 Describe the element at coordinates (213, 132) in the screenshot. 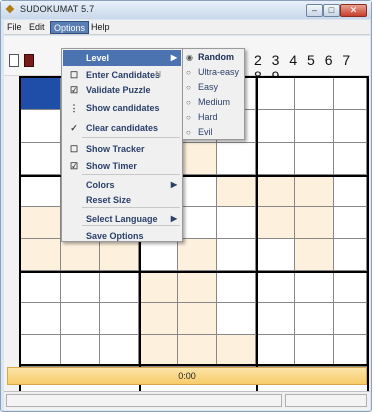

I see `level-option-evil: ○ Evil` at that location.